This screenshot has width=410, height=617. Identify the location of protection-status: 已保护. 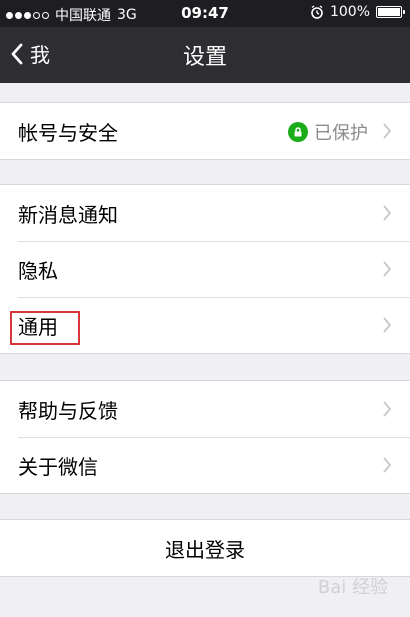
(328, 132).